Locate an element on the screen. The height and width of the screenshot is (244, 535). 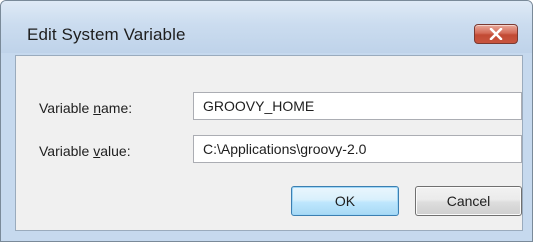
variable-name-input is located at coordinates (357, 106).